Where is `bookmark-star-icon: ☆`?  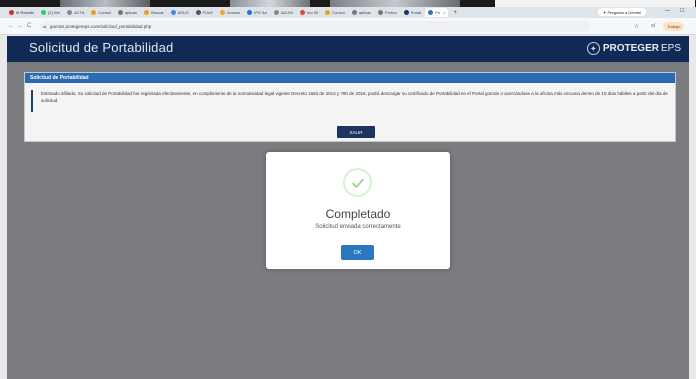
bookmark-star-icon: ☆ is located at coordinates (636, 26).